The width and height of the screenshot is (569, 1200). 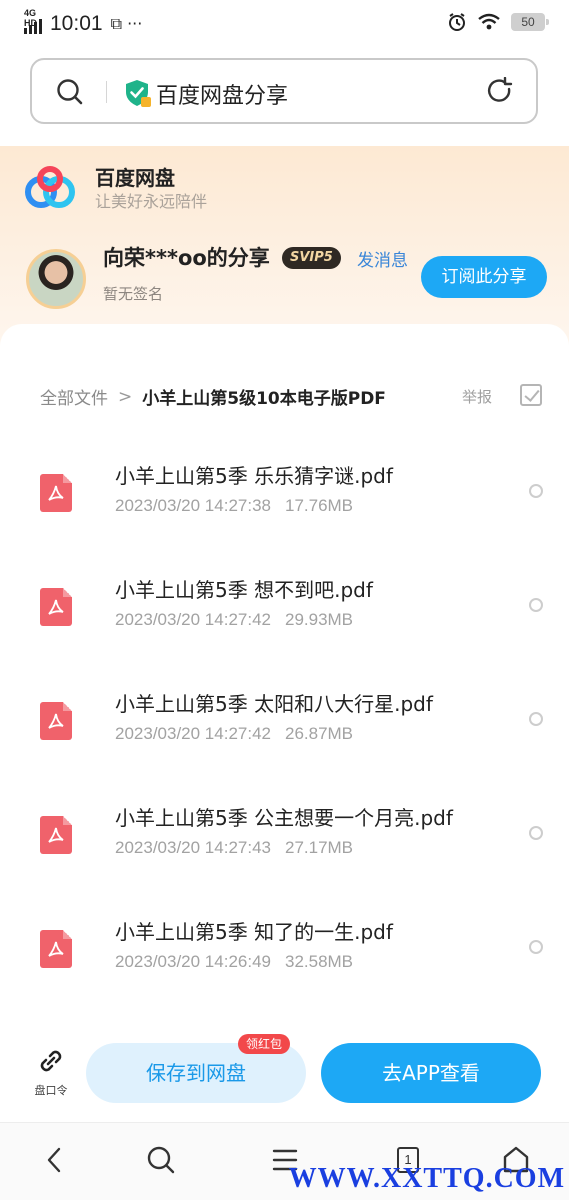 What do you see at coordinates (193, 505) in the screenshot?
I see `file-date: 2023/03/20 14:27:38` at bounding box center [193, 505].